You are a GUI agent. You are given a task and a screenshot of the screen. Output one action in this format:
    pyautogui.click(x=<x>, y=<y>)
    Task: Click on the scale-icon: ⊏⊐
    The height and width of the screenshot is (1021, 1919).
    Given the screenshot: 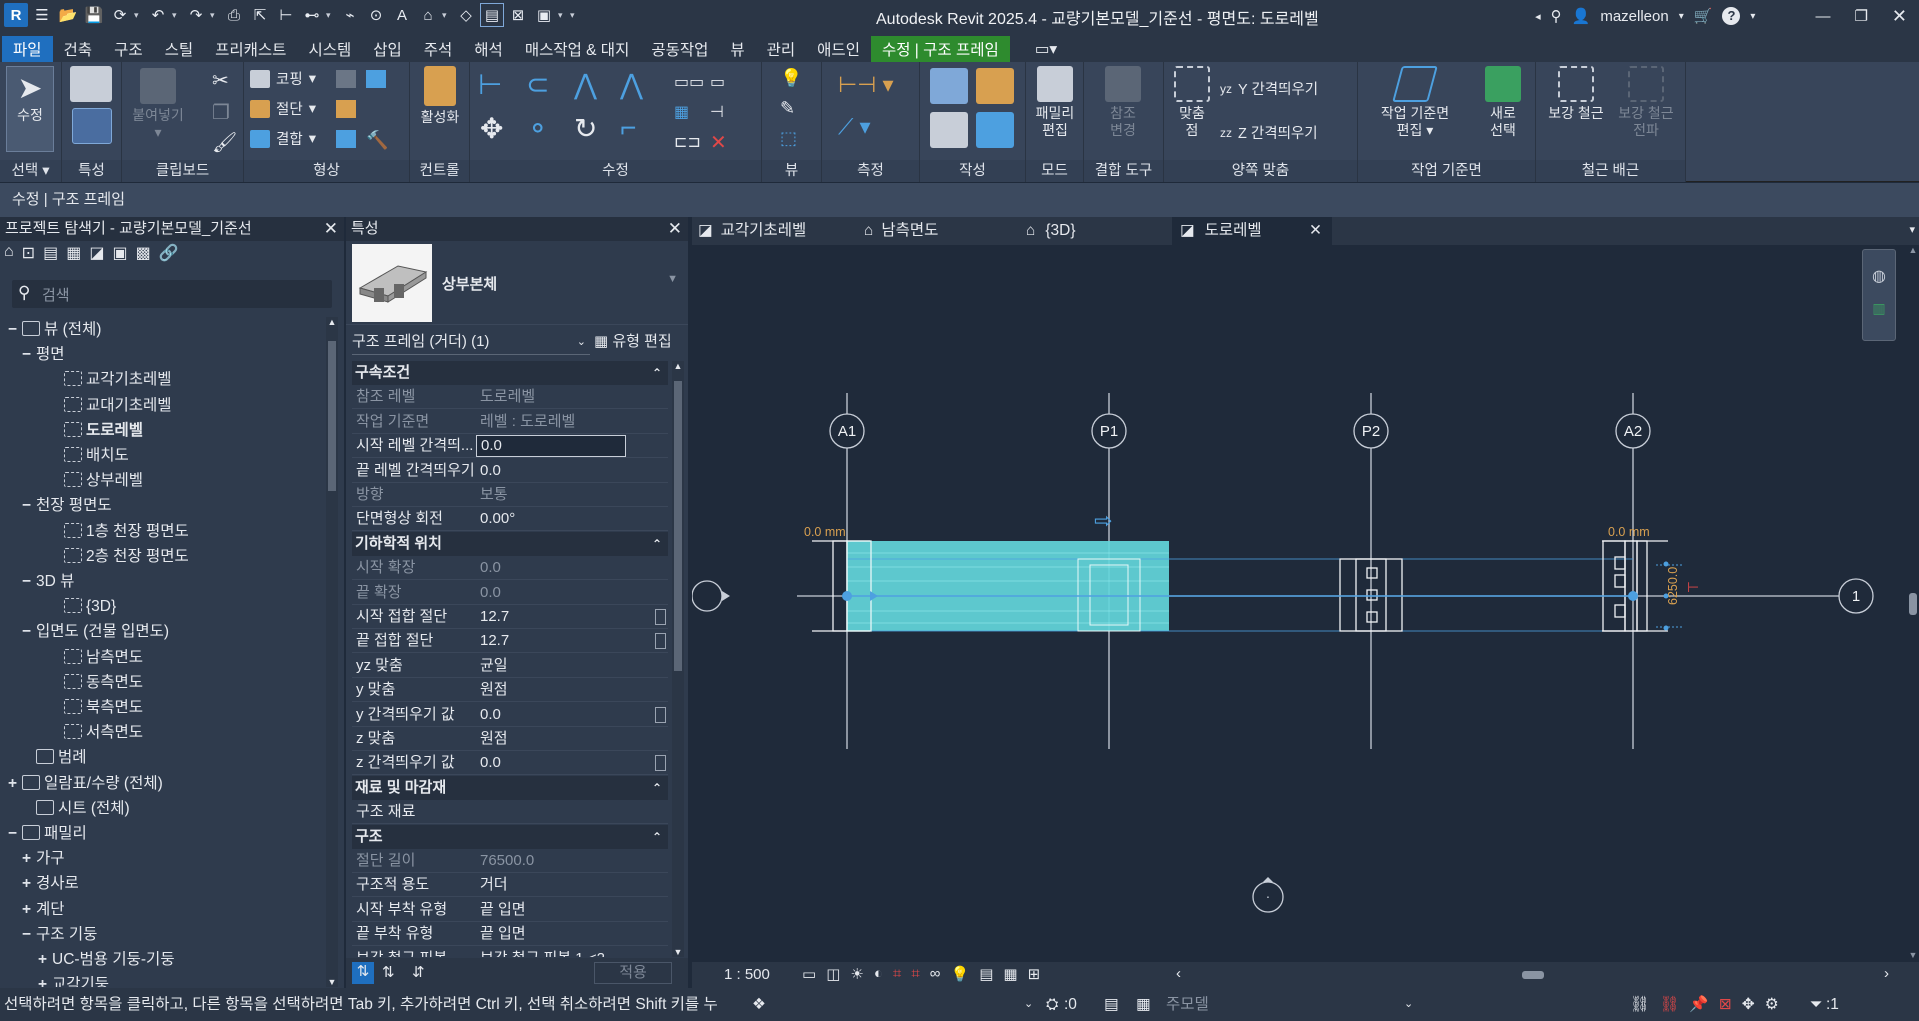 What is the action you would take?
    pyautogui.click(x=687, y=142)
    